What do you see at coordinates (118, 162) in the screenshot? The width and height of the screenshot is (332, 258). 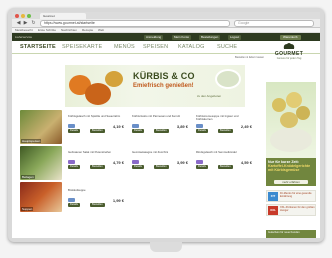 I see `product-price: 4,79 €` at bounding box center [118, 162].